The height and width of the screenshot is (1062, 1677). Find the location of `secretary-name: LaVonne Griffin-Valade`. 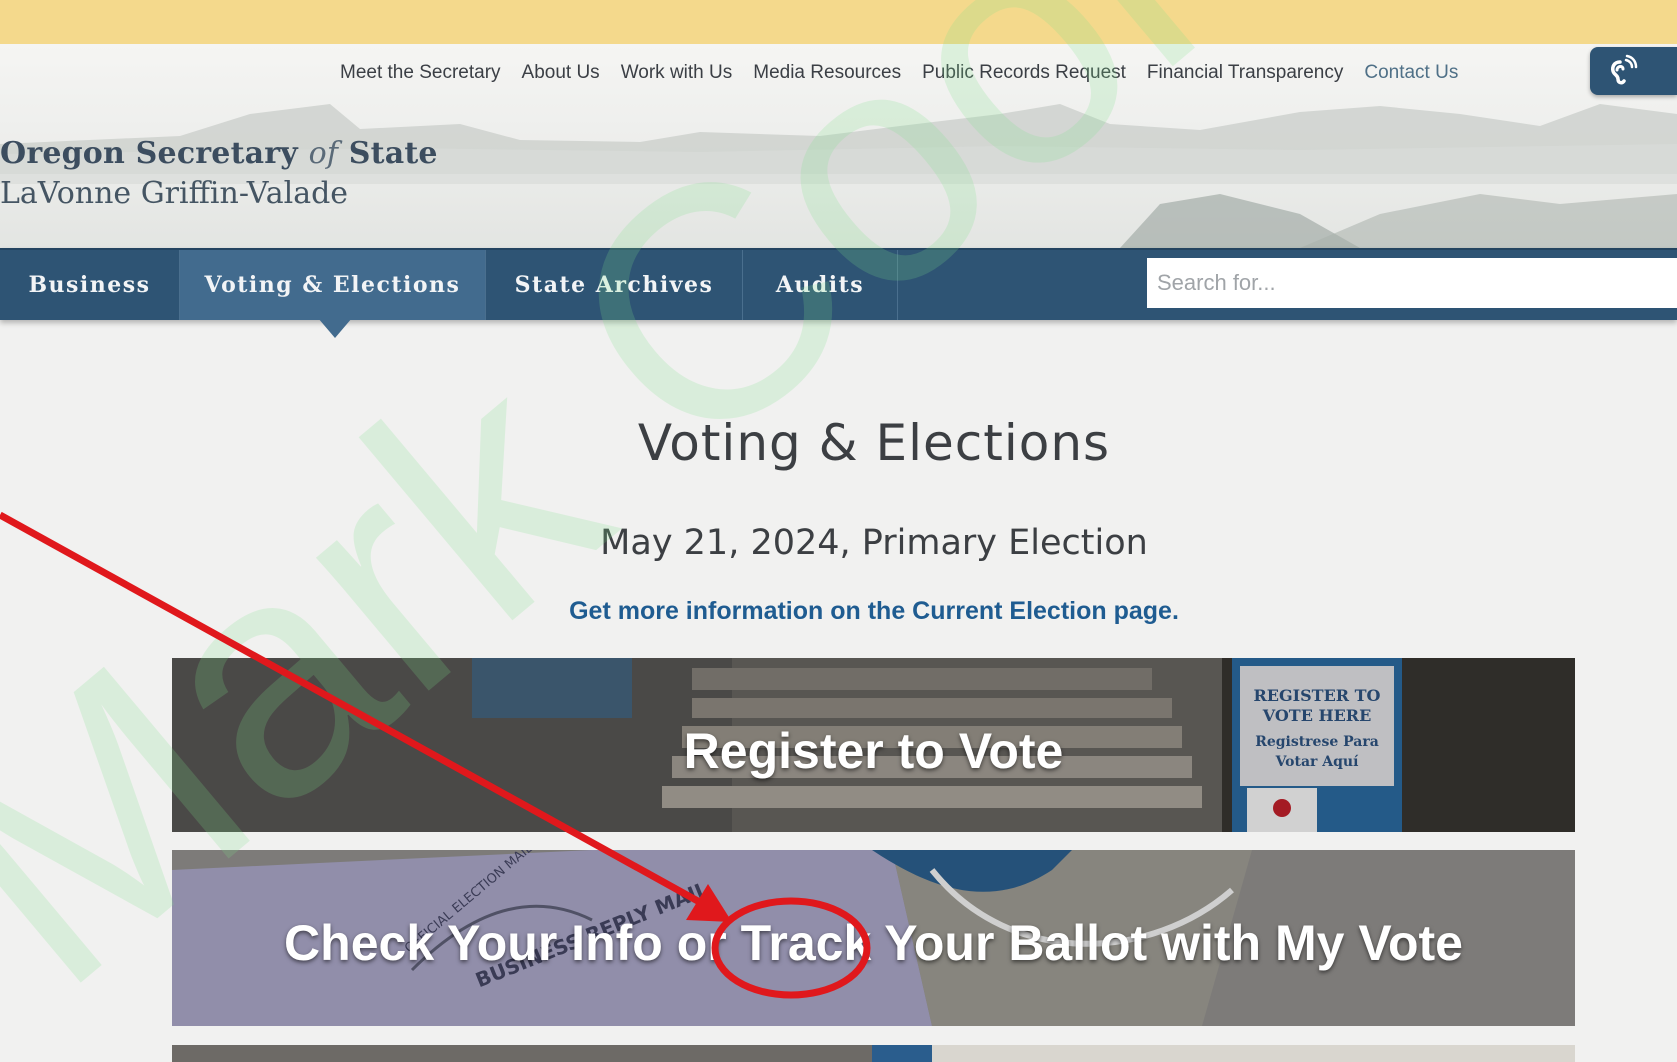

secretary-name: LaVonne Griffin-Valade is located at coordinates (174, 193).